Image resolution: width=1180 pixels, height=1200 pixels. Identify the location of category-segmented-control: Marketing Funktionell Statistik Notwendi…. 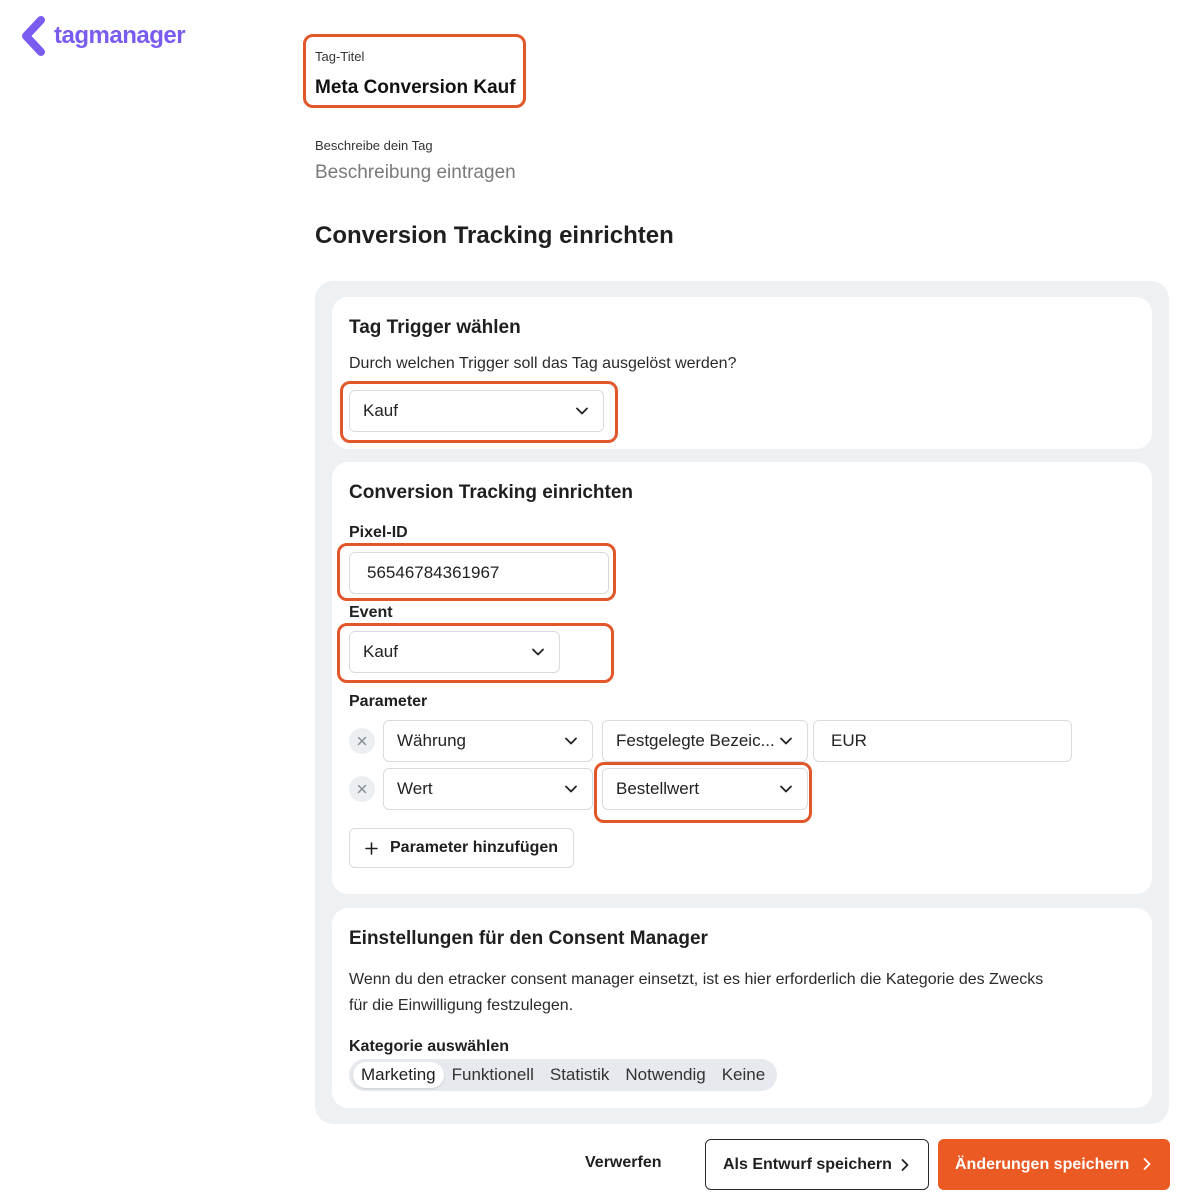
(563, 1075).